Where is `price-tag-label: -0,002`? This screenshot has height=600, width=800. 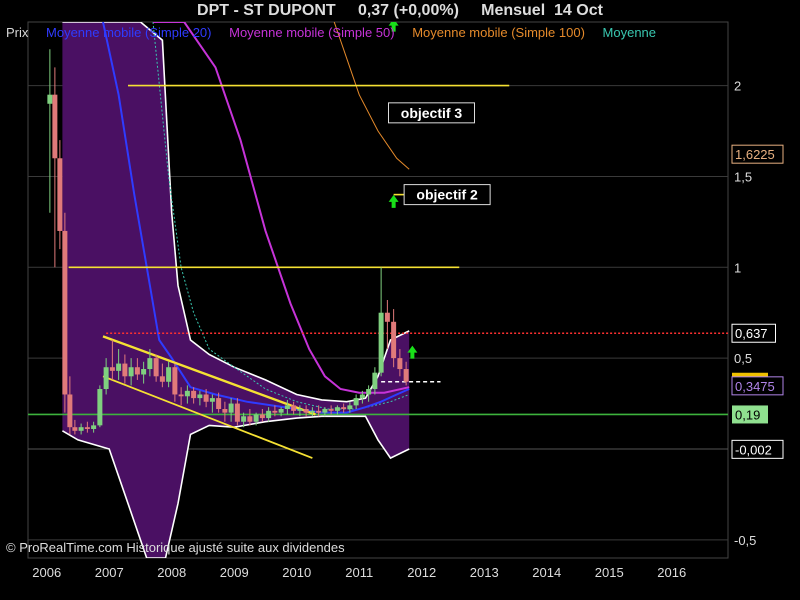
price-tag-label: -0,002 is located at coordinates (753, 449).